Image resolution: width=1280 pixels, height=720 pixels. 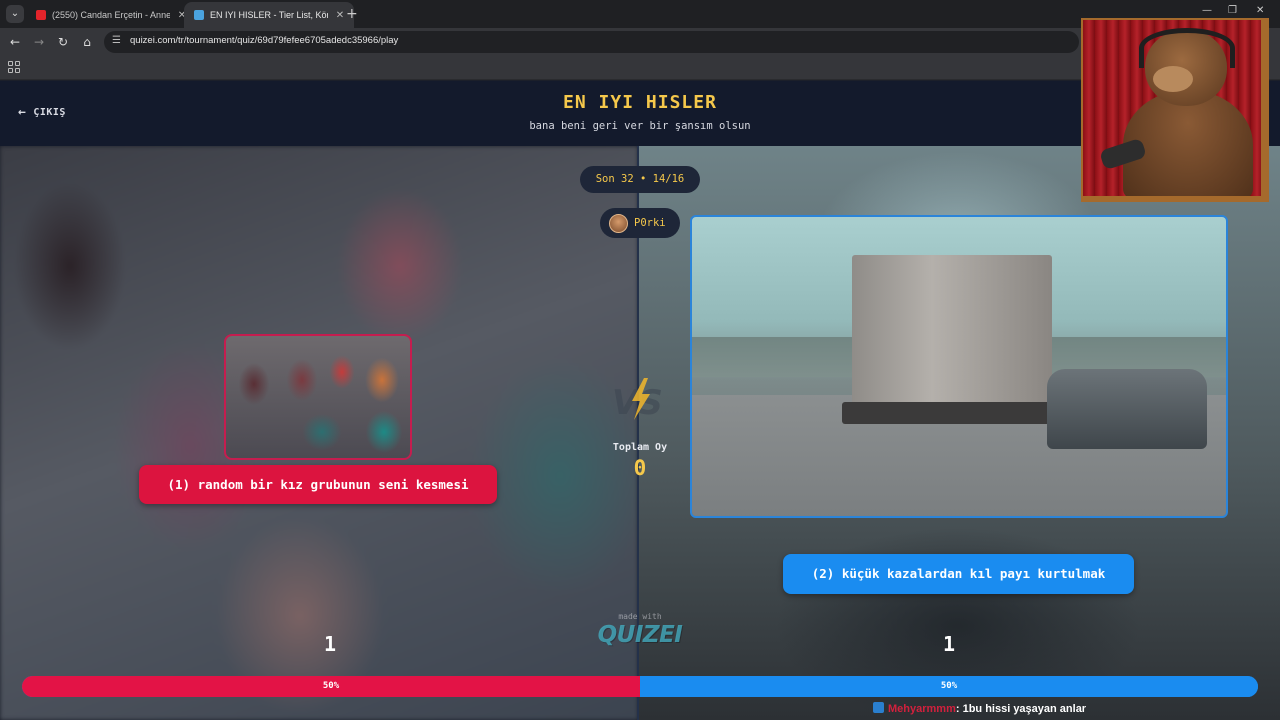 I want to click on close-window-button: ✕, so click(x=1260, y=10).